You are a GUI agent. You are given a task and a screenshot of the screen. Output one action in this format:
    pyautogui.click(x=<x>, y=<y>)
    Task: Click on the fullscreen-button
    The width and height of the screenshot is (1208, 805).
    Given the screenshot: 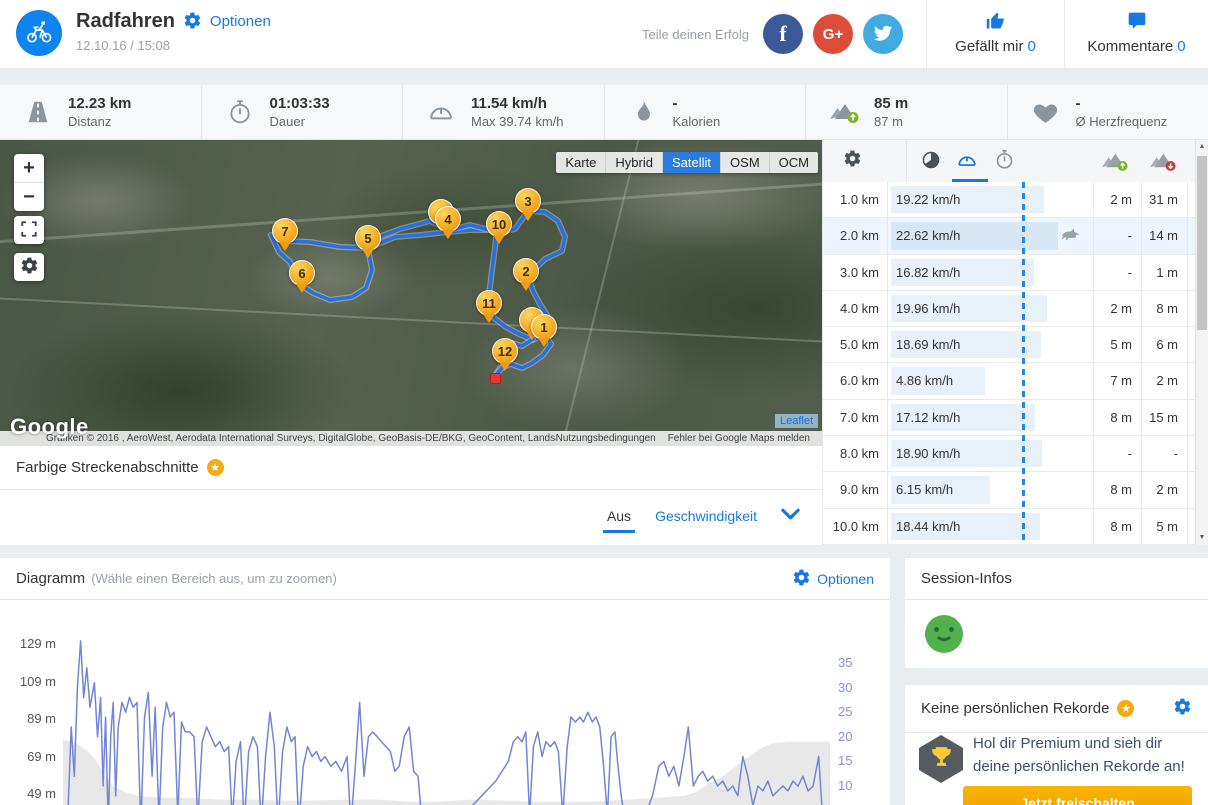 What is the action you would take?
    pyautogui.click(x=29, y=230)
    